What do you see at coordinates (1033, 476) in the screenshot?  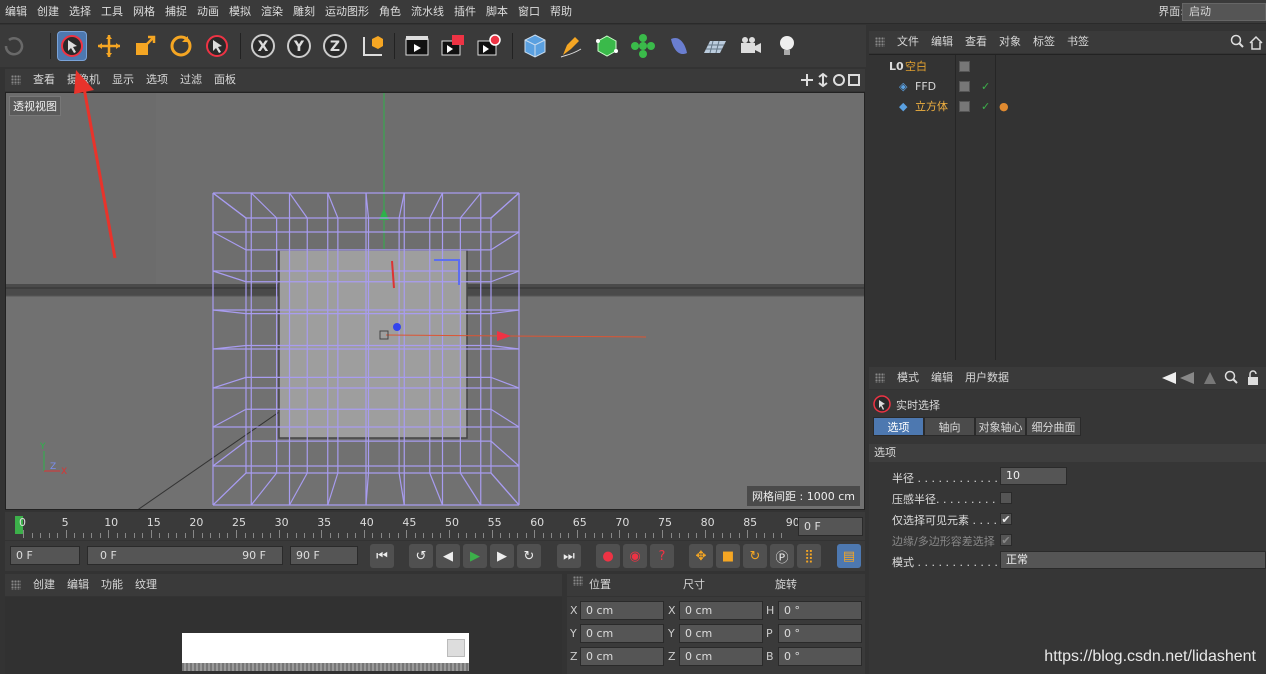 I see `radius-field: 10` at bounding box center [1033, 476].